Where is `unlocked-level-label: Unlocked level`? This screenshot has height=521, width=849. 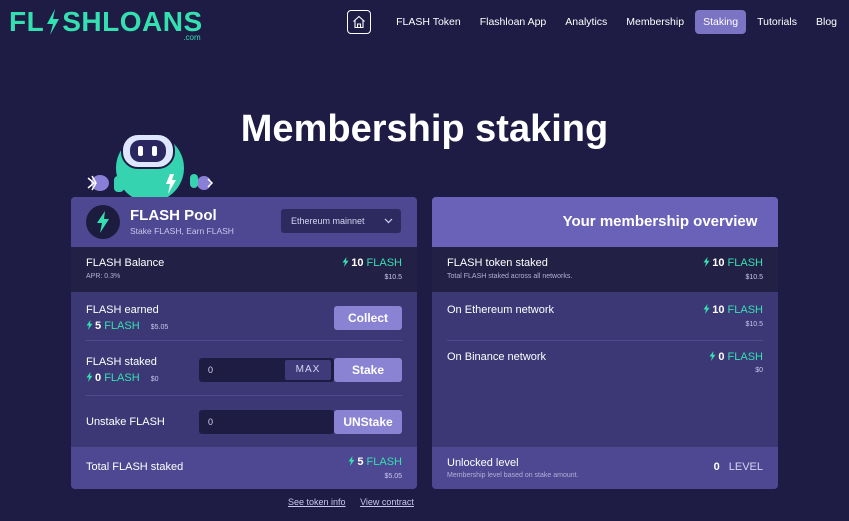 unlocked-level-label: Unlocked level is located at coordinates (483, 463).